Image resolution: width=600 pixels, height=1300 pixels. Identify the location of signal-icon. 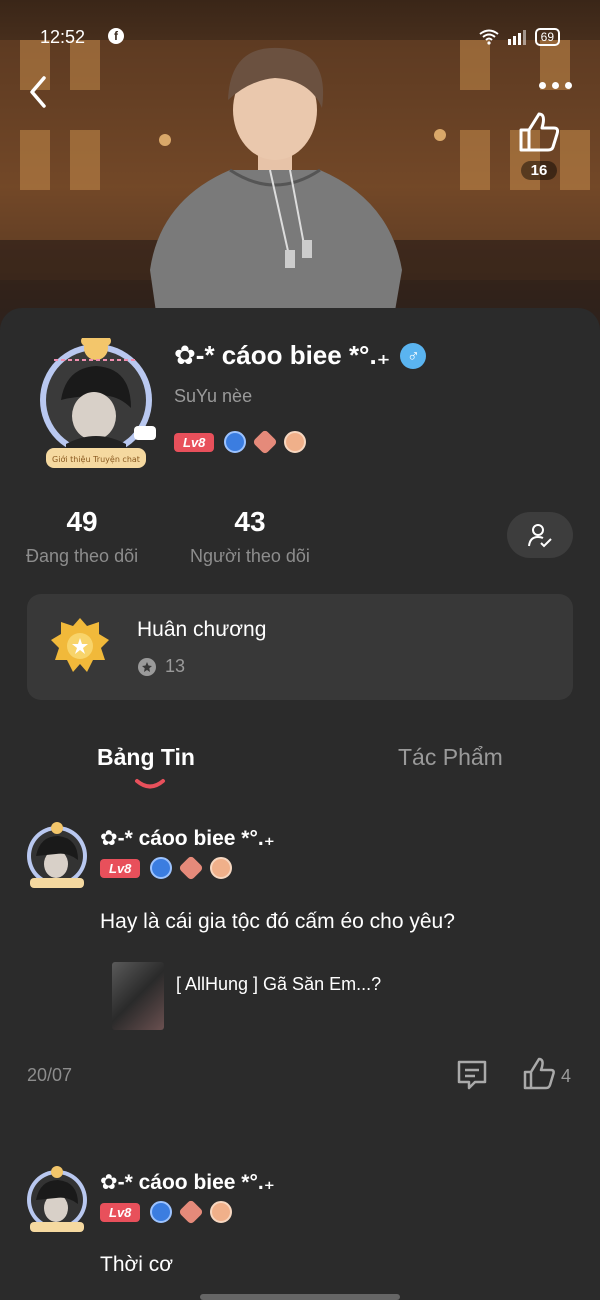
(516, 37).